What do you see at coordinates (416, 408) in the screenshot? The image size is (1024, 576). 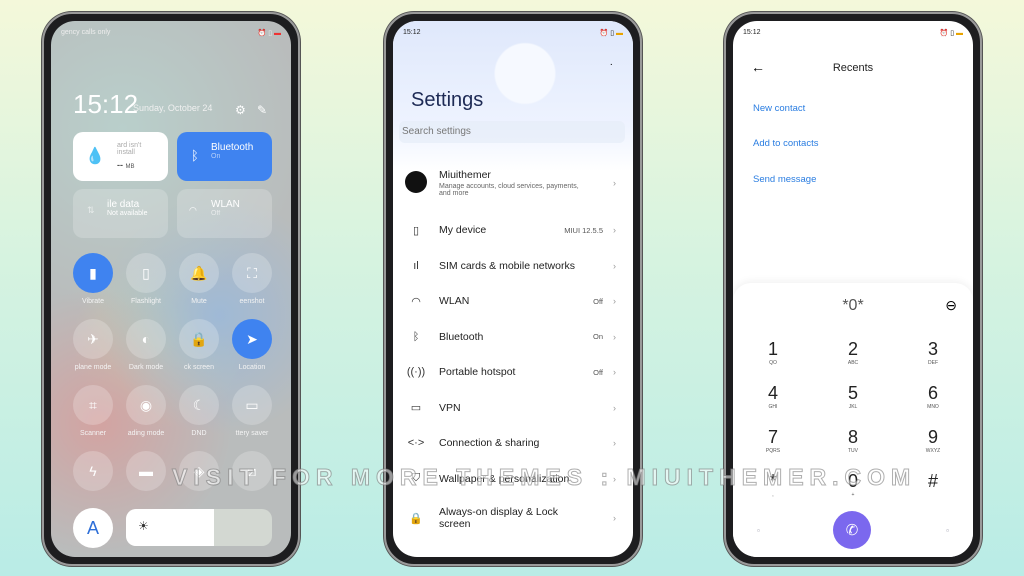 I see `vpn-icon: ▭` at bounding box center [416, 408].